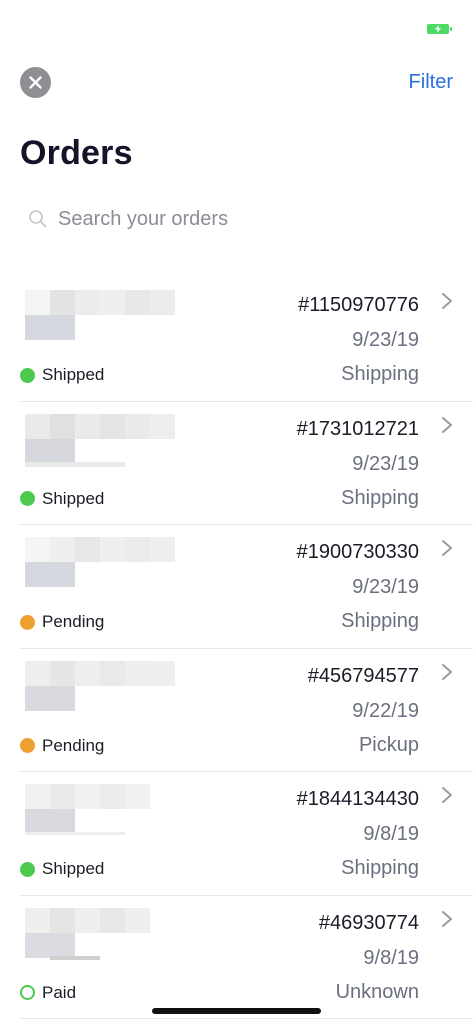 The width and height of the screenshot is (473, 1024). I want to click on order-row: Shipped #1731012721 9/23/19 Shipping, so click(246, 463).